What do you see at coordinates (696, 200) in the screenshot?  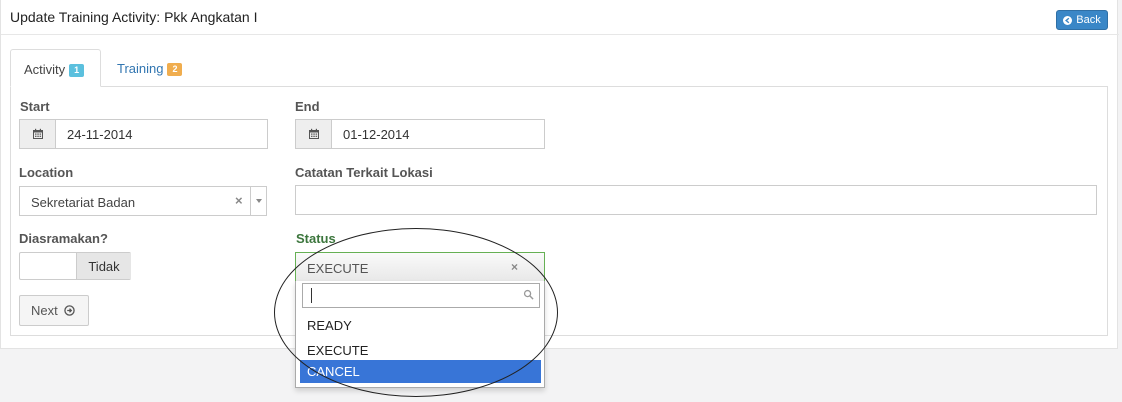 I see `location-note-input` at bounding box center [696, 200].